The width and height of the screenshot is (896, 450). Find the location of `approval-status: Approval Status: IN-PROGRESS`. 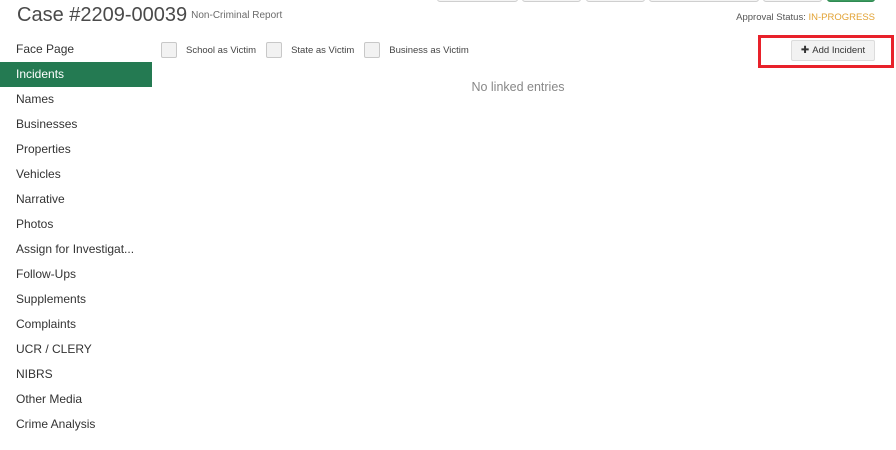

approval-status: Approval Status: IN-PROGRESS is located at coordinates (805, 17).